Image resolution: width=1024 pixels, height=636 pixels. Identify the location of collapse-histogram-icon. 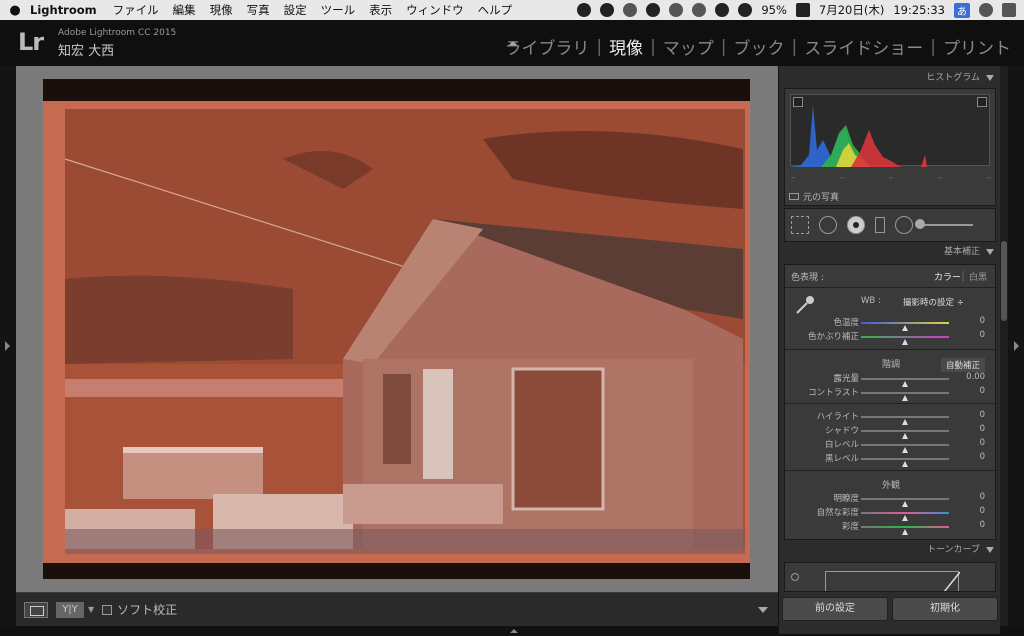
(990, 78).